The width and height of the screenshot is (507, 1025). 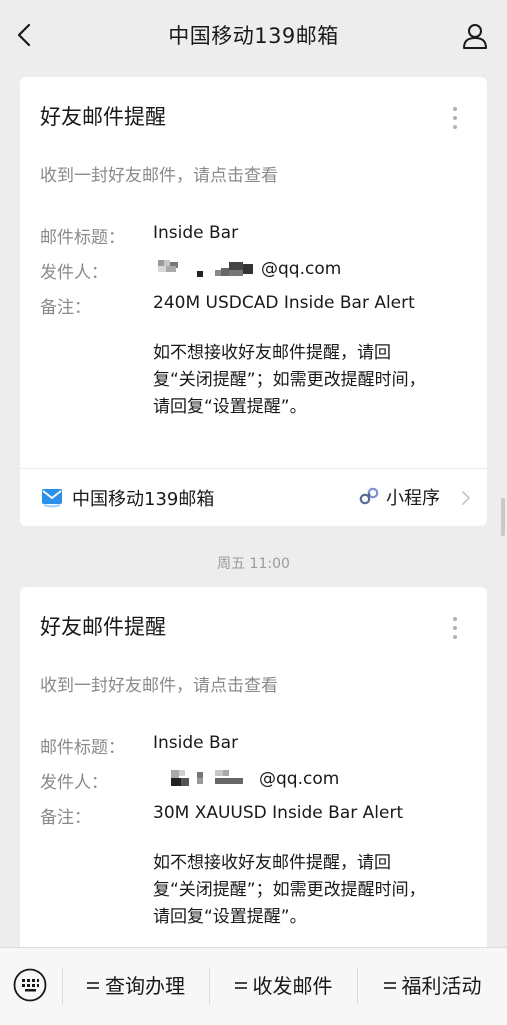 I want to click on page-title: 中国移动139邮箱, so click(x=253, y=36).